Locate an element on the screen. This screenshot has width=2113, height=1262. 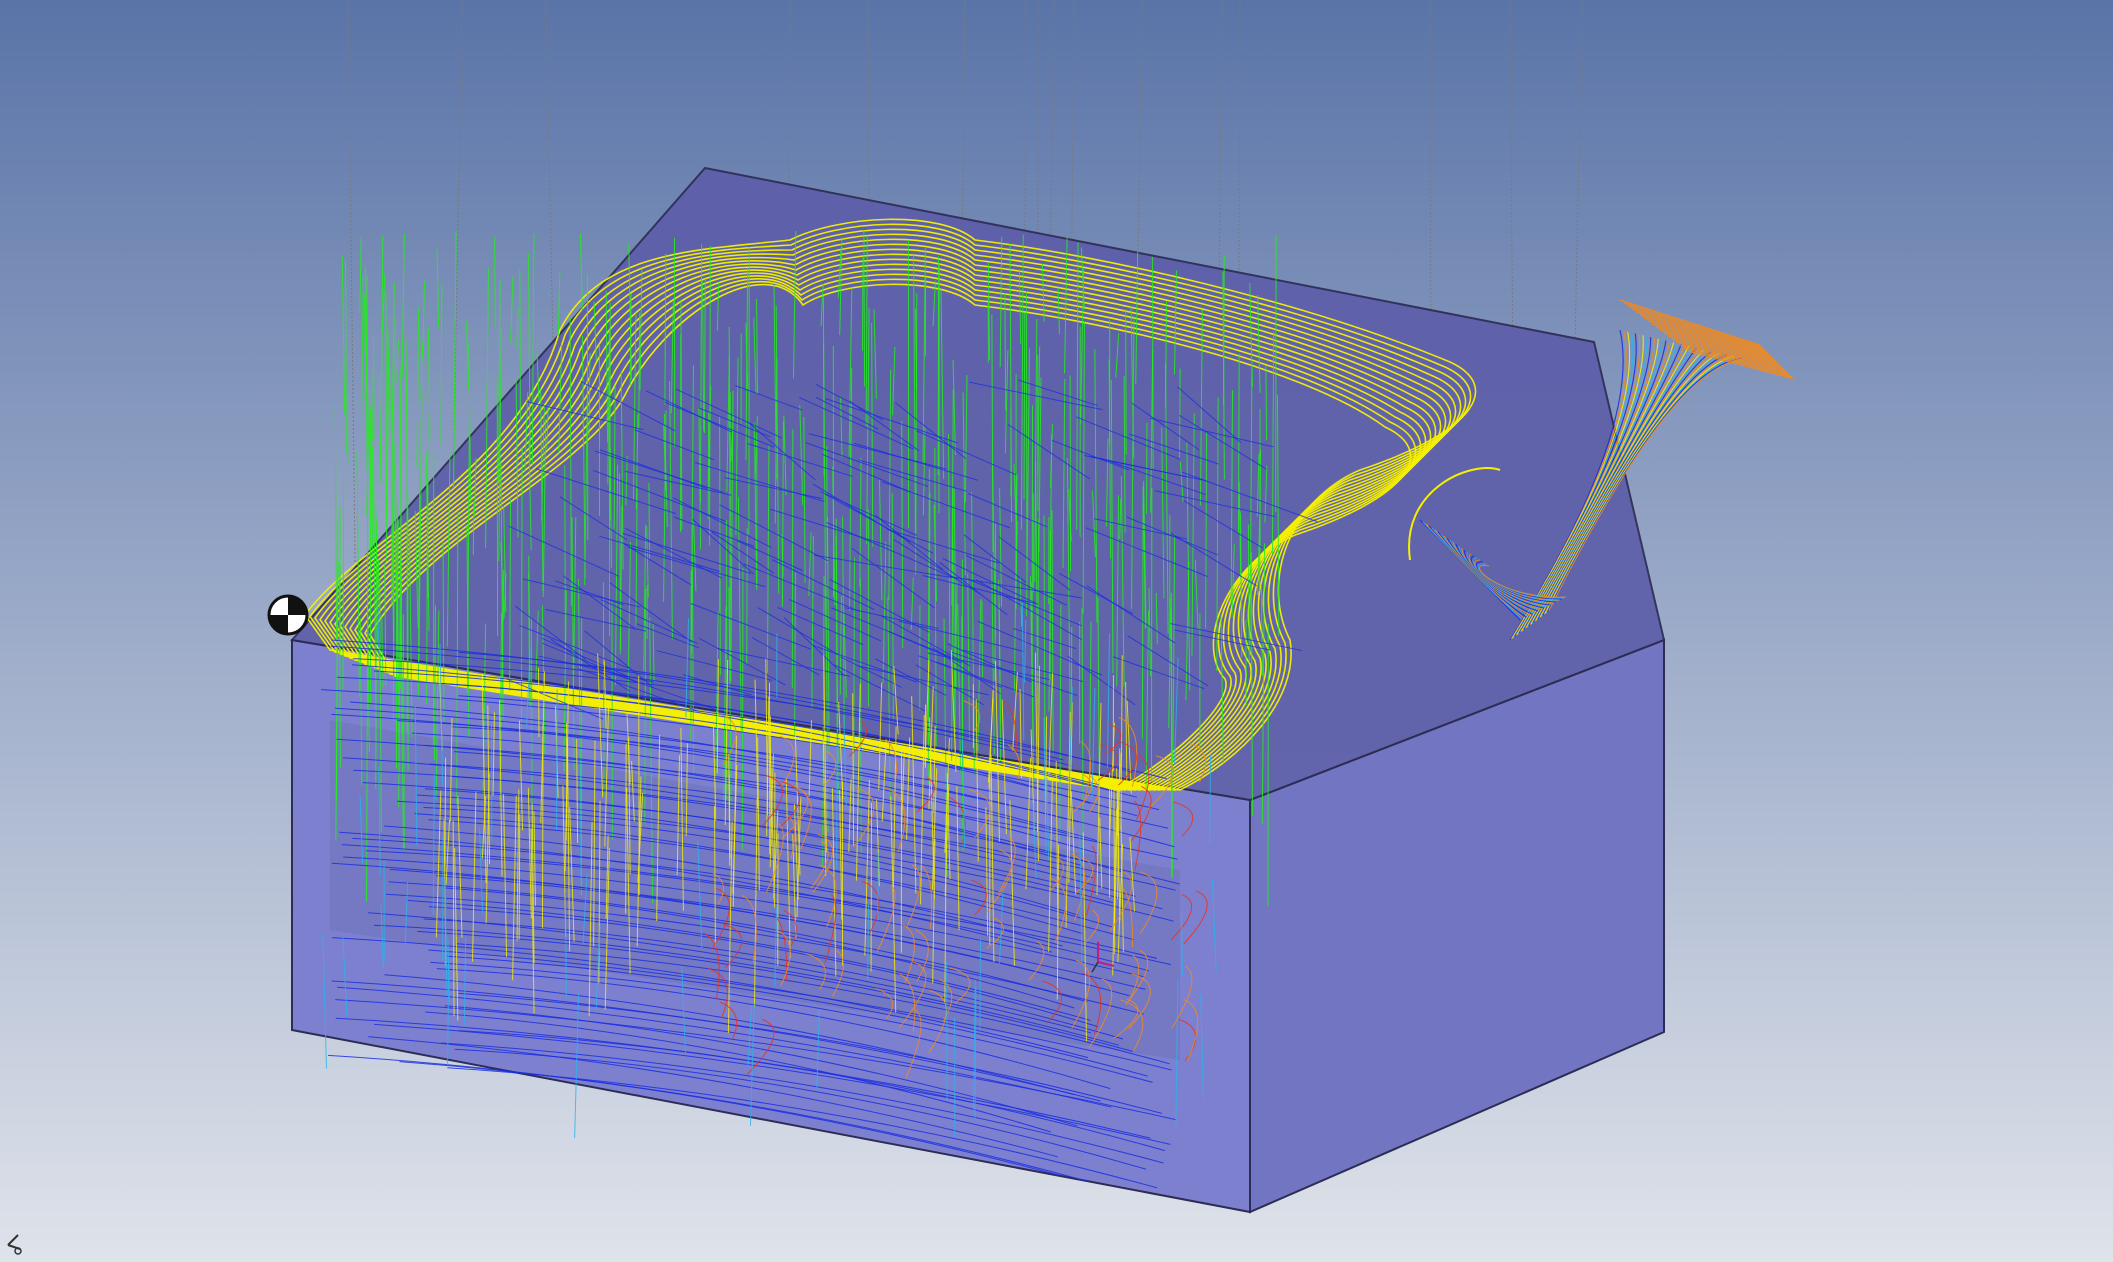
datum-origin-icon is located at coordinates (288, 615).